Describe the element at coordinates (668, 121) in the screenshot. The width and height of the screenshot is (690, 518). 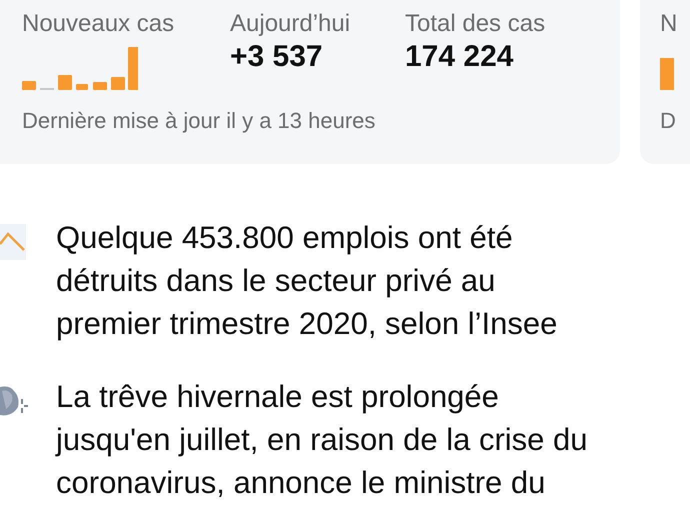
I see `update-time: D` at that location.